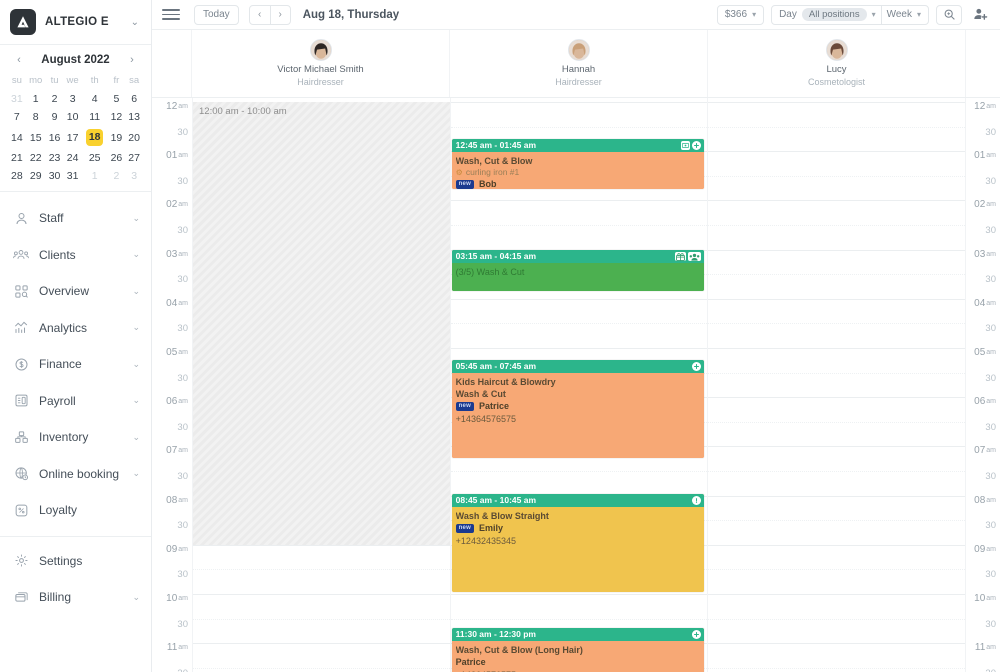 This screenshot has height=672, width=1000. What do you see at coordinates (75, 328) in the screenshot?
I see `sidebar-item-analytics: Analytics ⌄` at bounding box center [75, 328].